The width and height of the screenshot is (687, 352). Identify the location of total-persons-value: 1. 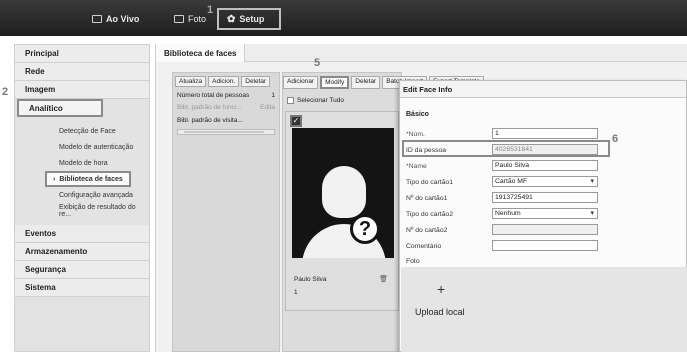
(273, 95).